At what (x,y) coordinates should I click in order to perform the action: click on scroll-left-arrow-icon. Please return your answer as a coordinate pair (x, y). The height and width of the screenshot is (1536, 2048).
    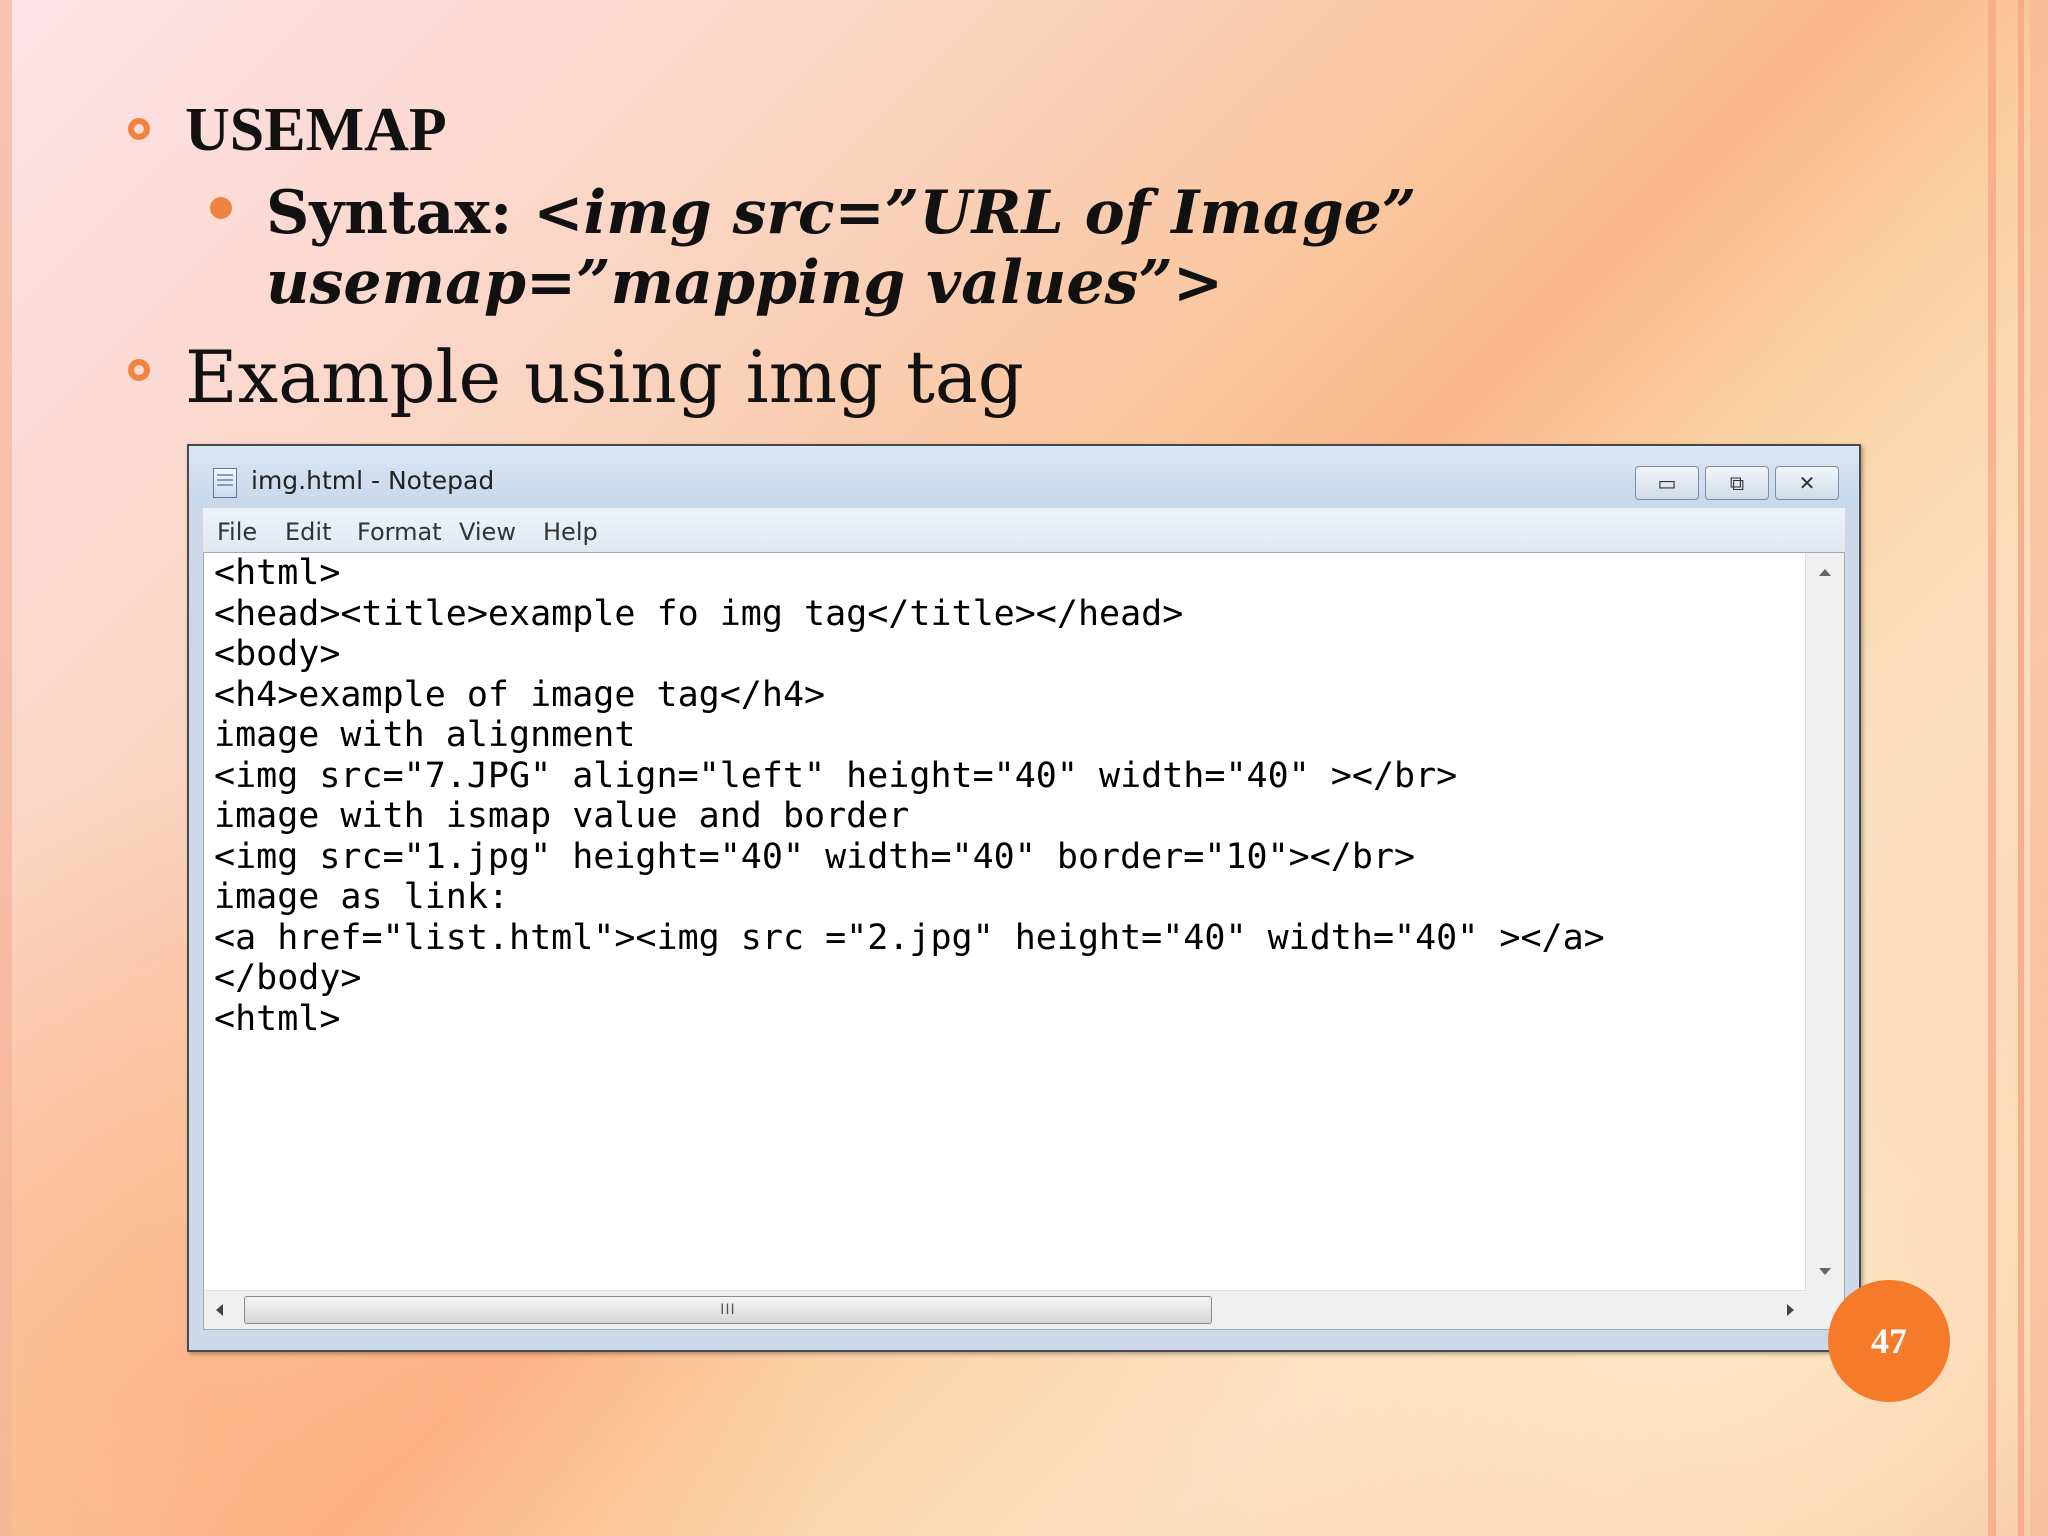
    Looking at the image, I should click on (219, 1310).